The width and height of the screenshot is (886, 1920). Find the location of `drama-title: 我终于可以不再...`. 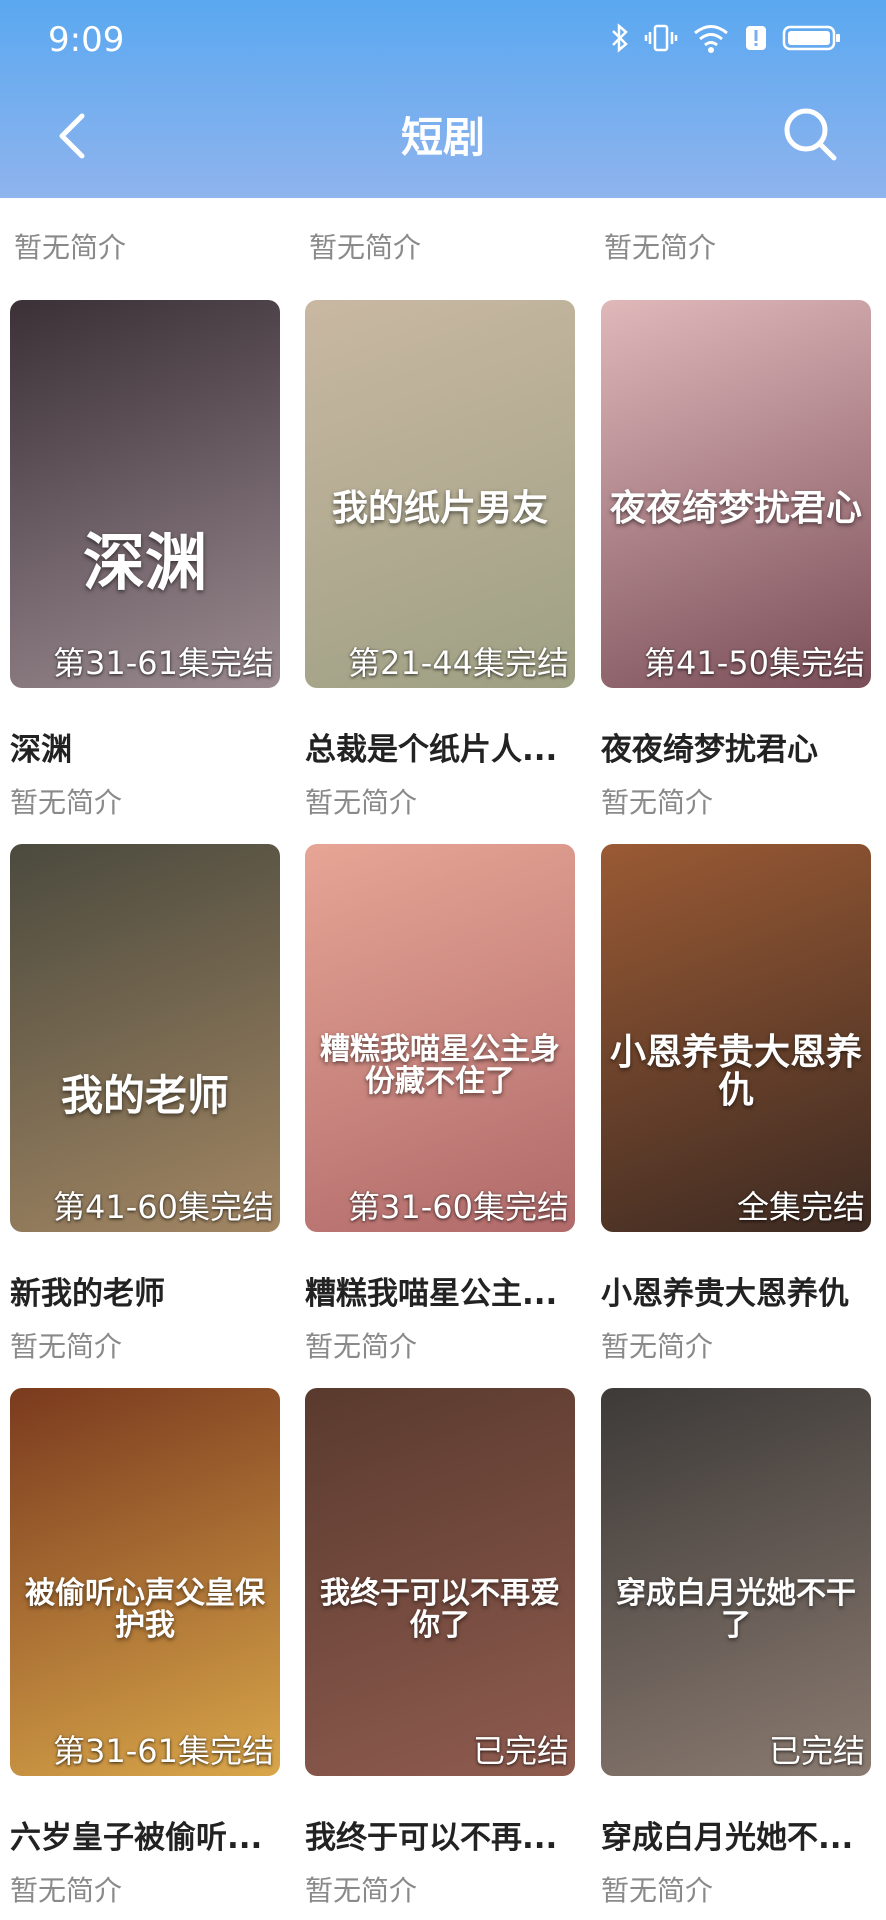

drama-title: 我终于可以不再... is located at coordinates (450, 1834).